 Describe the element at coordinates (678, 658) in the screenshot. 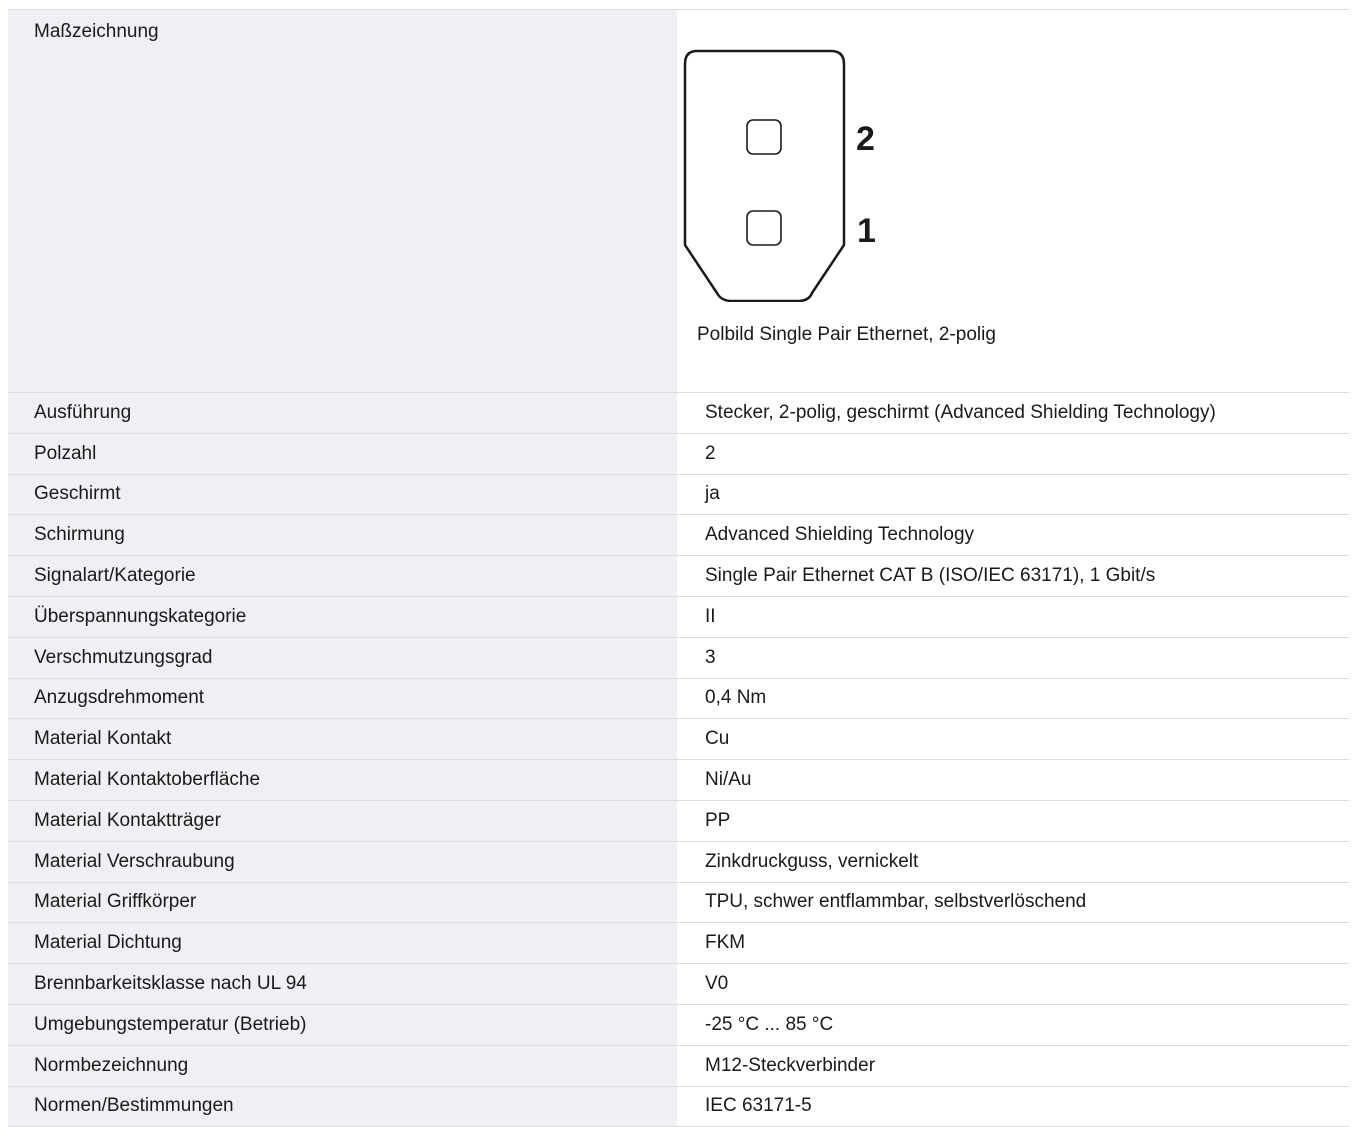

I see `table-row: Verschmutzungsgrad 3` at that location.